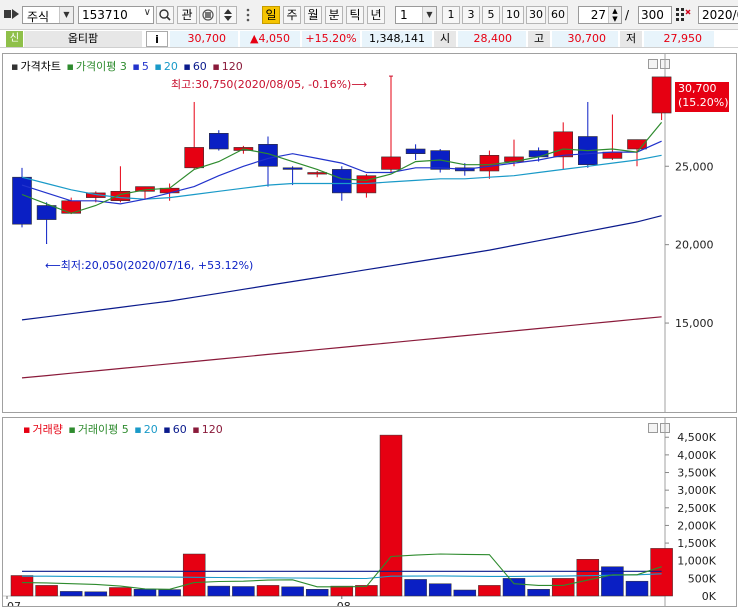  What do you see at coordinates (38, 17) in the screenshot?
I see `market-select-value: 주식` at bounding box center [38, 17].